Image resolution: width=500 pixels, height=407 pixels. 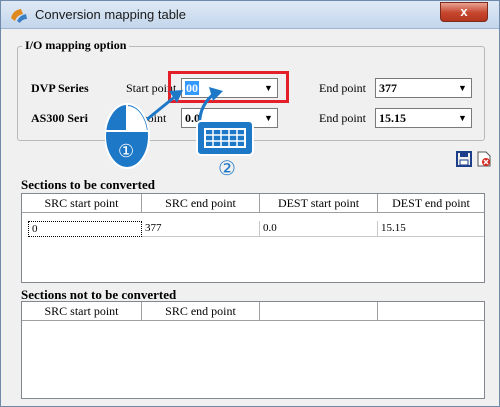 I want to click on dvp-series-label: DVP Series, so click(x=60, y=88).